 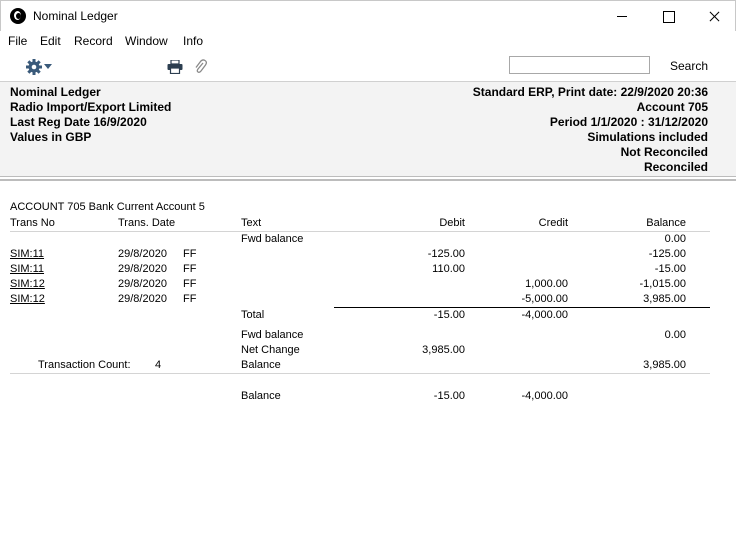 What do you see at coordinates (662, 284) in the screenshot?
I see `balance-cell: -1,015.00` at bounding box center [662, 284].